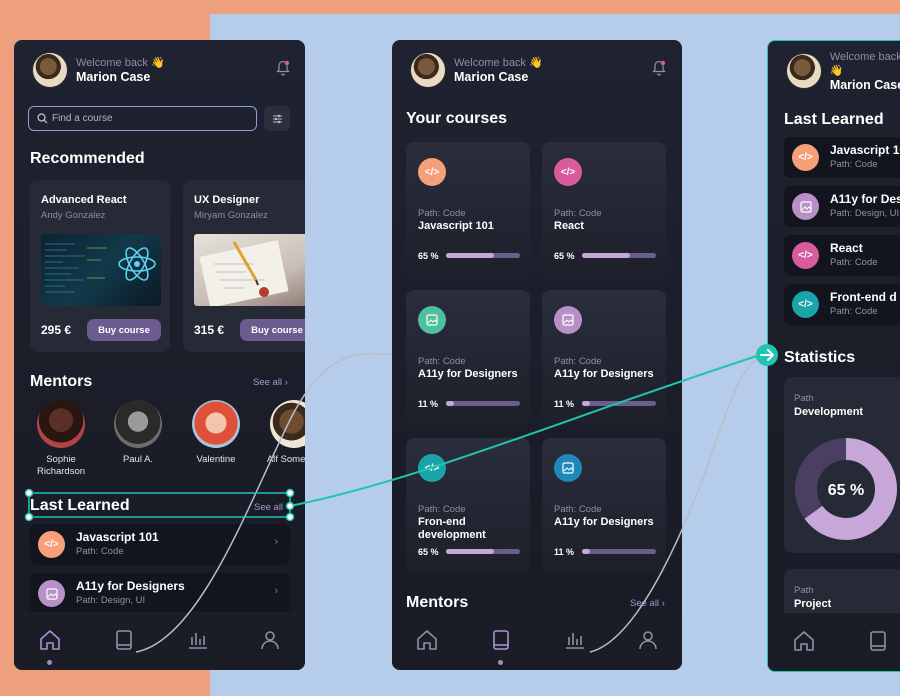 The height and width of the screenshot is (696, 900). What do you see at coordinates (56, 330) in the screenshot?
I see `course-price: 295 €` at bounding box center [56, 330].